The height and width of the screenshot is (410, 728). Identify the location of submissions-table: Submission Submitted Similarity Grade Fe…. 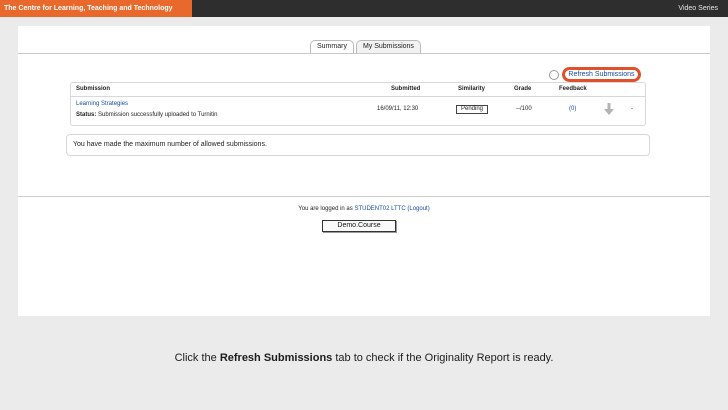
(358, 104).